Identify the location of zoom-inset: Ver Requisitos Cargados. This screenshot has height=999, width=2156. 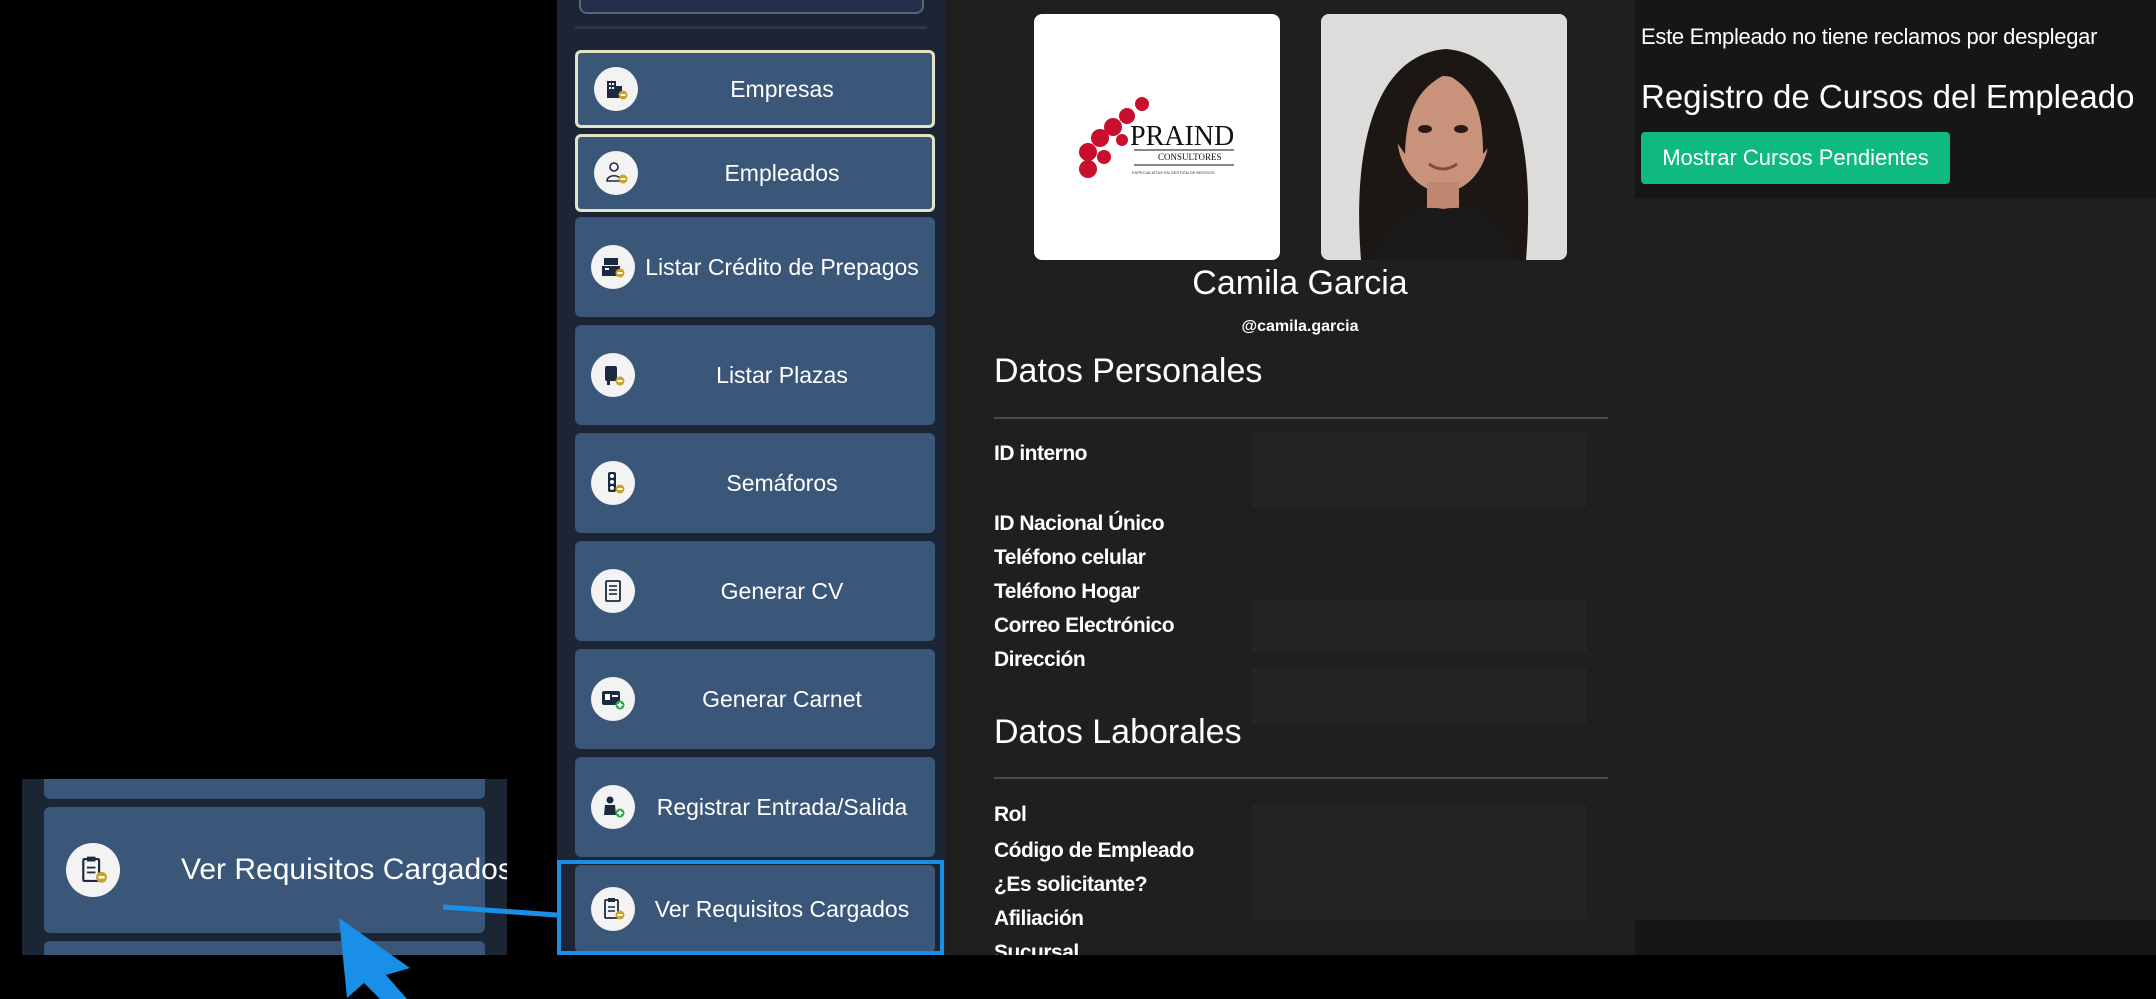
(264, 867).